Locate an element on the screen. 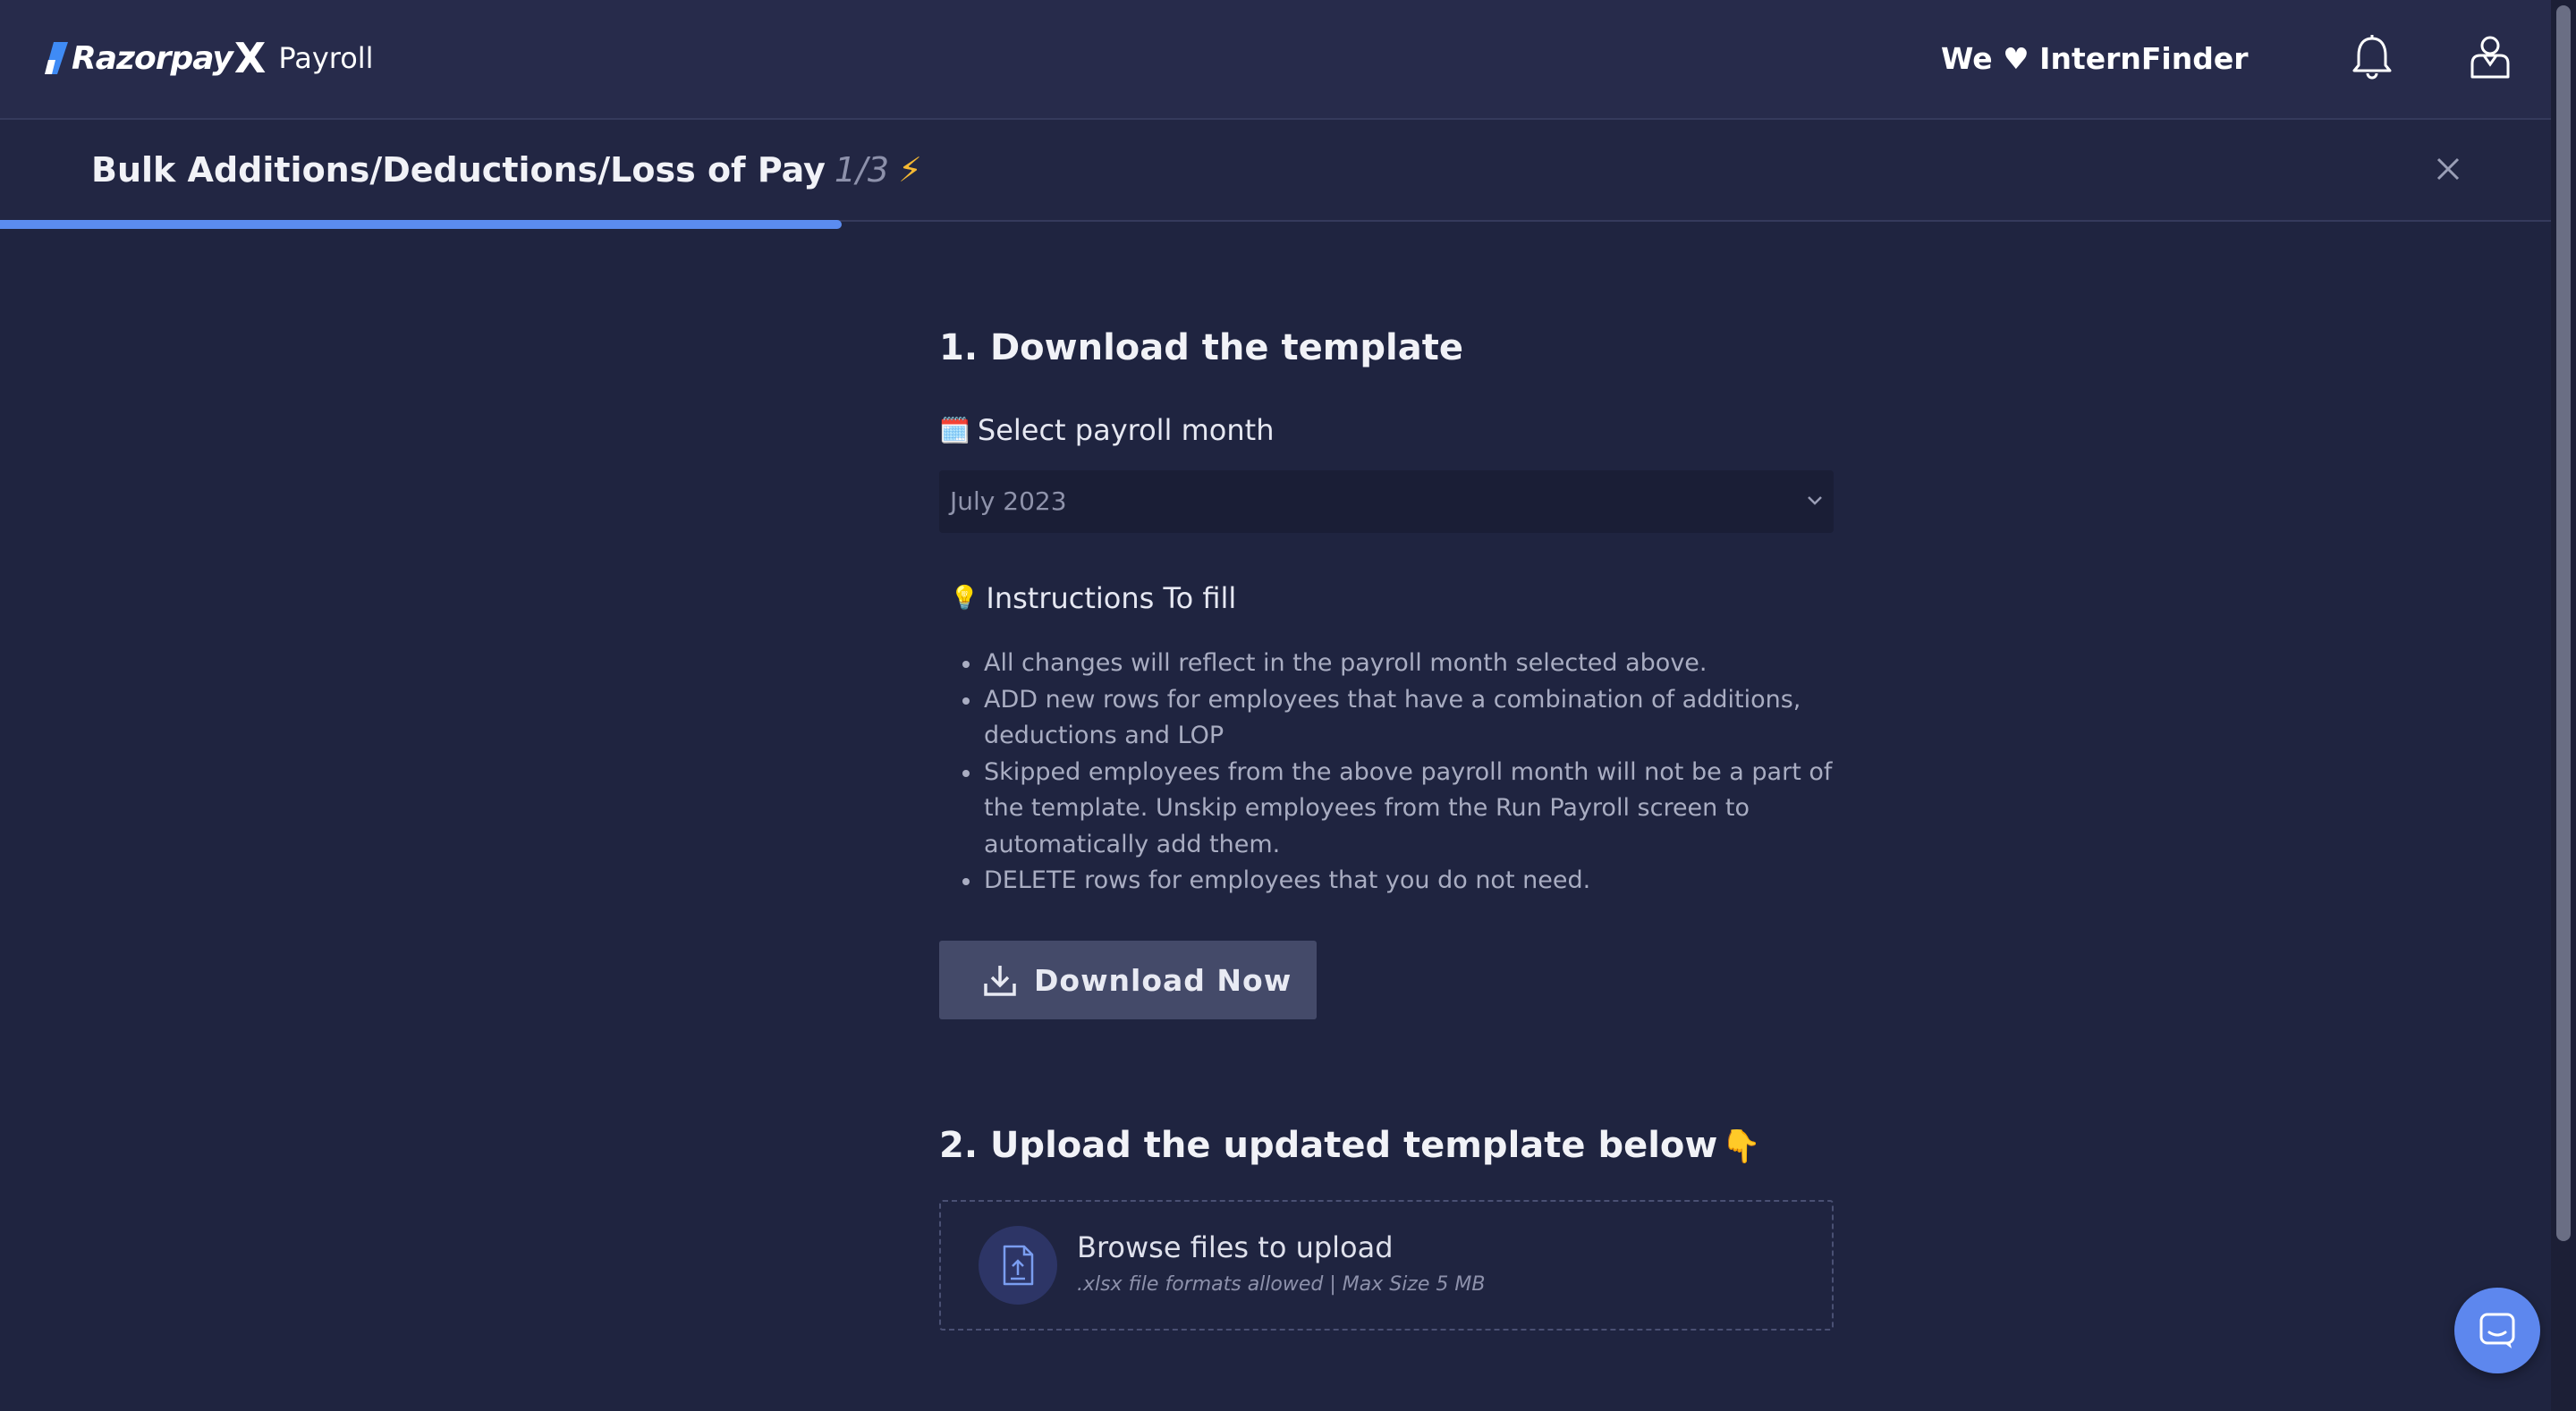 The width and height of the screenshot is (2576, 1411). upload-icon-circle is located at coordinates (1018, 1265).